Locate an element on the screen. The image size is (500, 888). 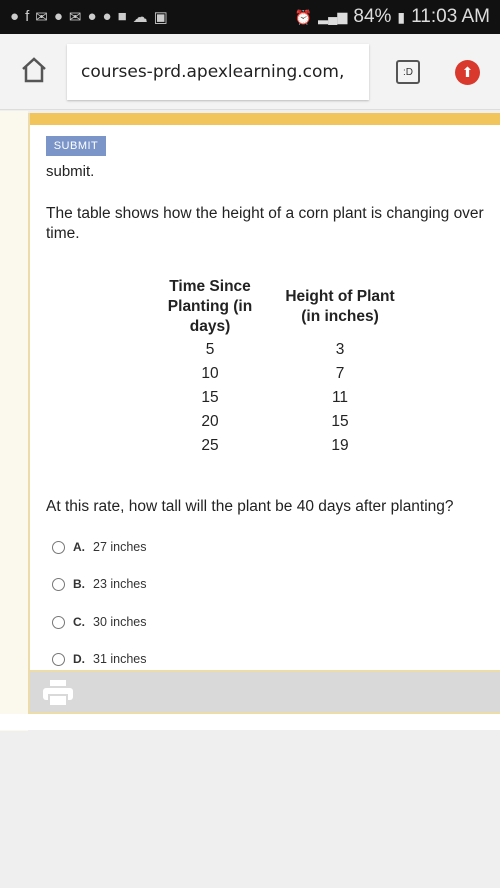
cut-text: submit. is located at coordinates (70, 171).